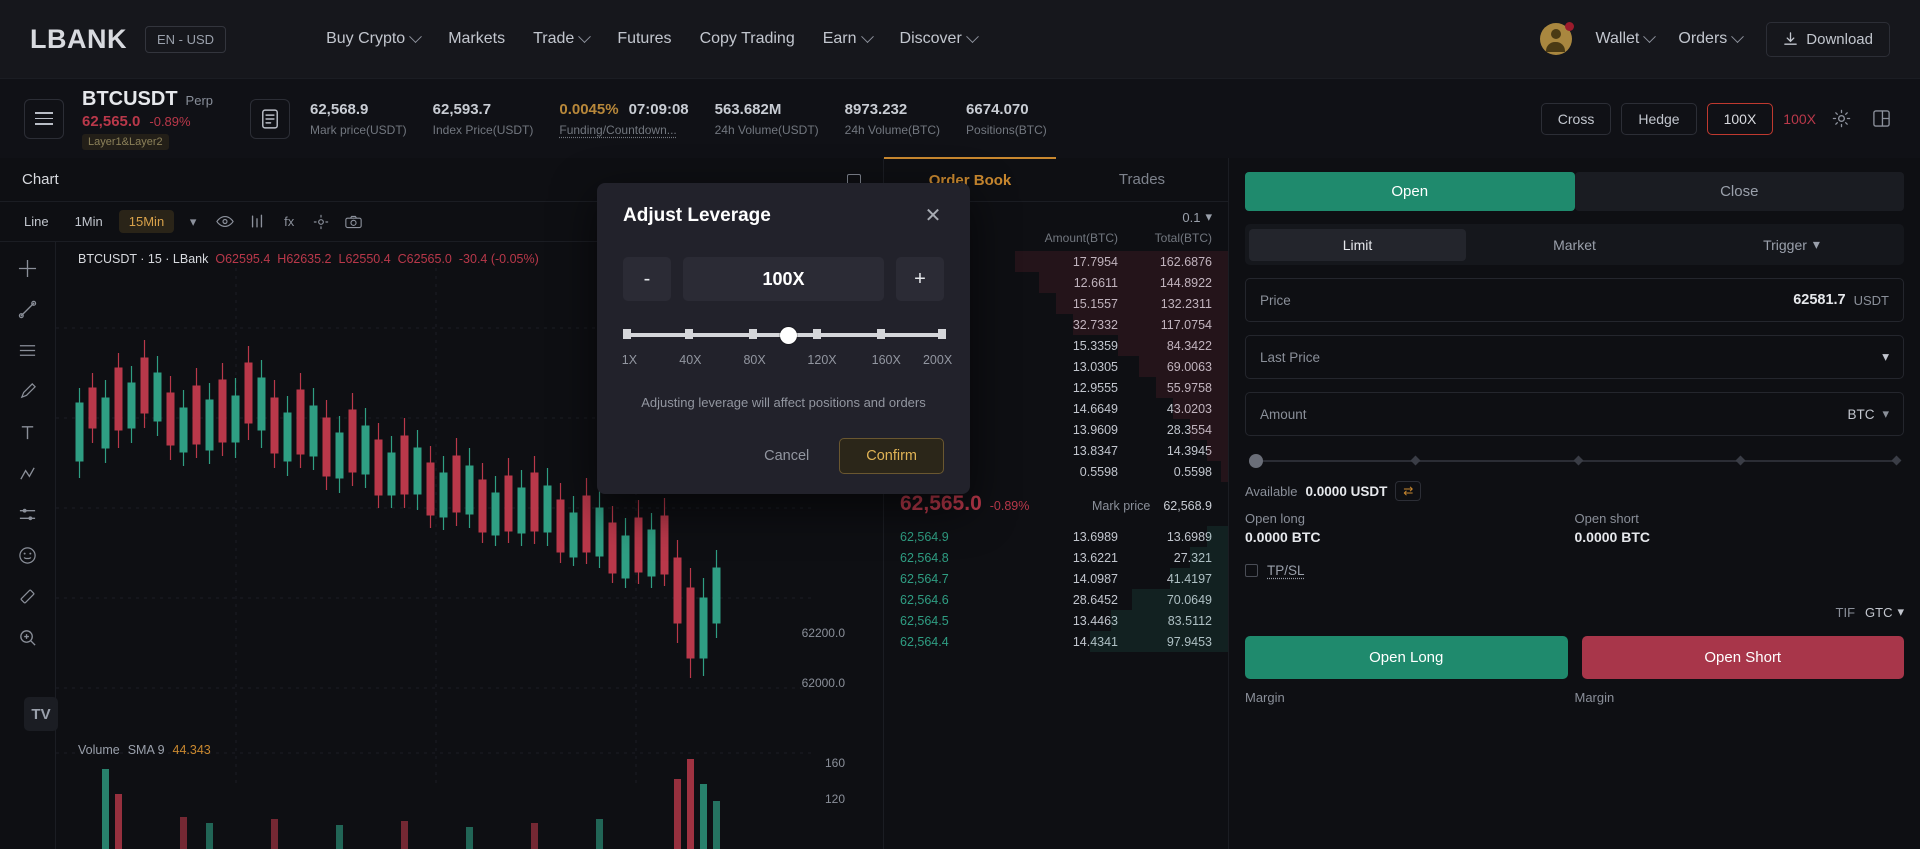 The image size is (1920, 849). I want to click on tick-label: 1X, so click(629, 360).